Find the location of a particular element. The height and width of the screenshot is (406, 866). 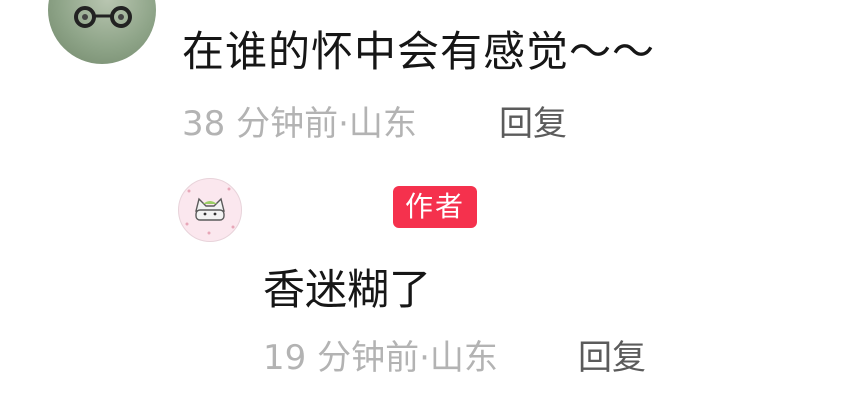

comment-meta: 38 分钟前·山东 is located at coordinates (299, 124).